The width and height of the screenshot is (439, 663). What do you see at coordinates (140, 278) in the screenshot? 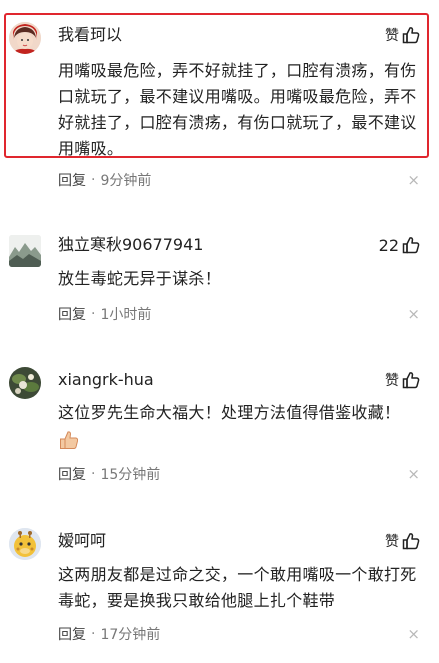
I see `comment-text: 放生毒蛇无异于谋杀！` at bounding box center [140, 278].